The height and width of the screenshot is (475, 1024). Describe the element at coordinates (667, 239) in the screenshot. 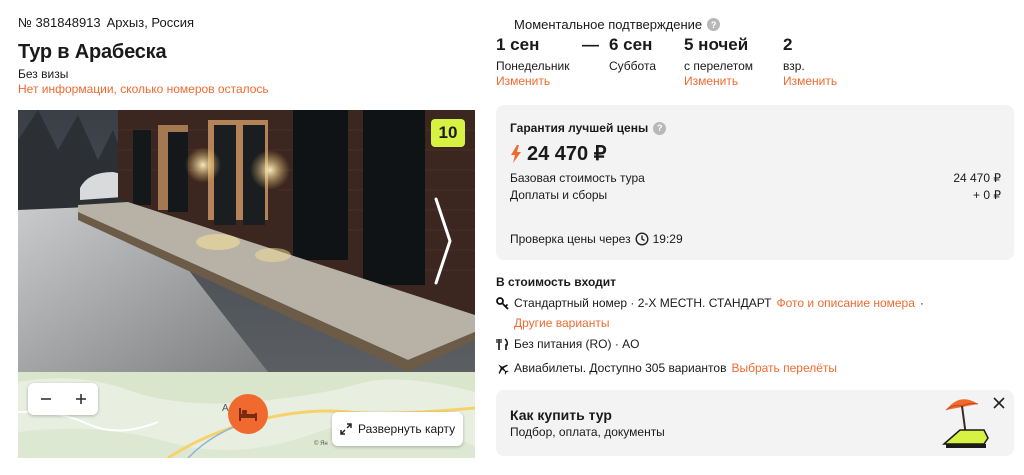

I see `price-check-time: 19:29` at that location.